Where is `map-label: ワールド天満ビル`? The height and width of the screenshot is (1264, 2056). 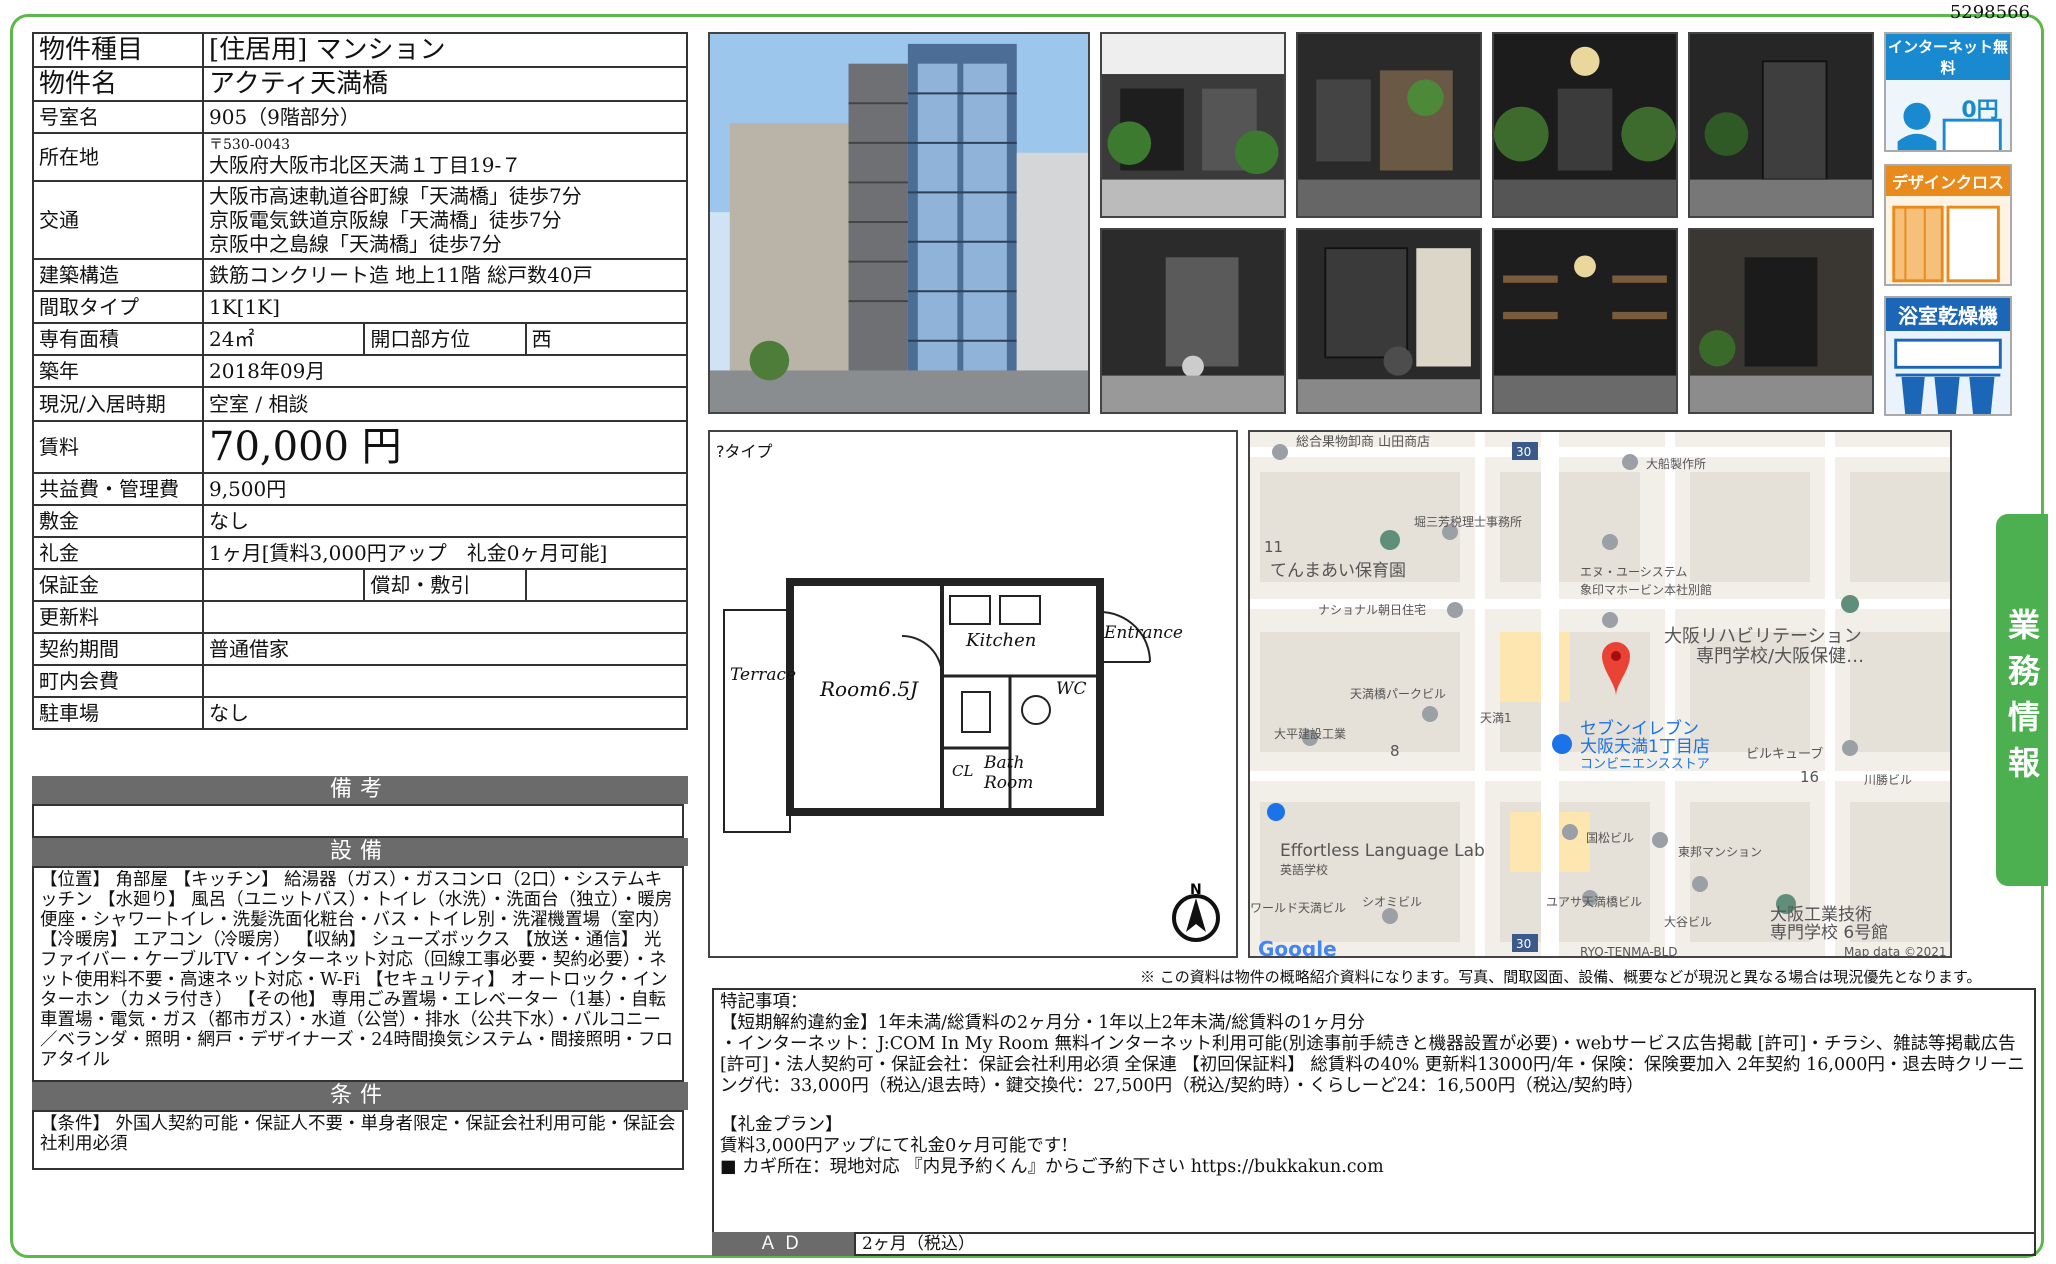
map-label: ワールド天満ビル is located at coordinates (1298, 908).